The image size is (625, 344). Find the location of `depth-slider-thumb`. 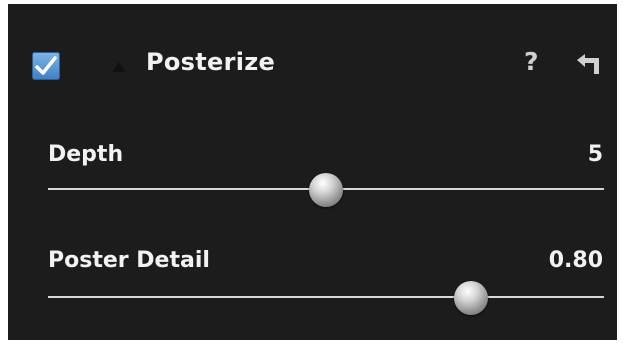

depth-slider-thumb is located at coordinates (326, 190).